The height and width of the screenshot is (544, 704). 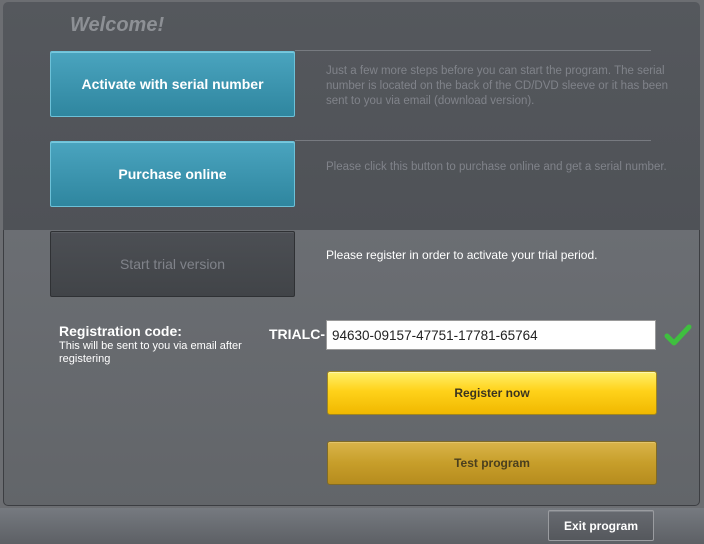 What do you see at coordinates (120, 331) in the screenshot?
I see `registration-code-label: Registration code:` at bounding box center [120, 331].